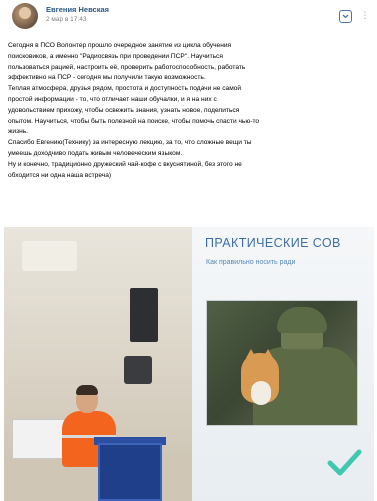 The image size is (377, 501). What do you see at coordinates (25, 16) in the screenshot?
I see `avatar` at bounding box center [25, 16].